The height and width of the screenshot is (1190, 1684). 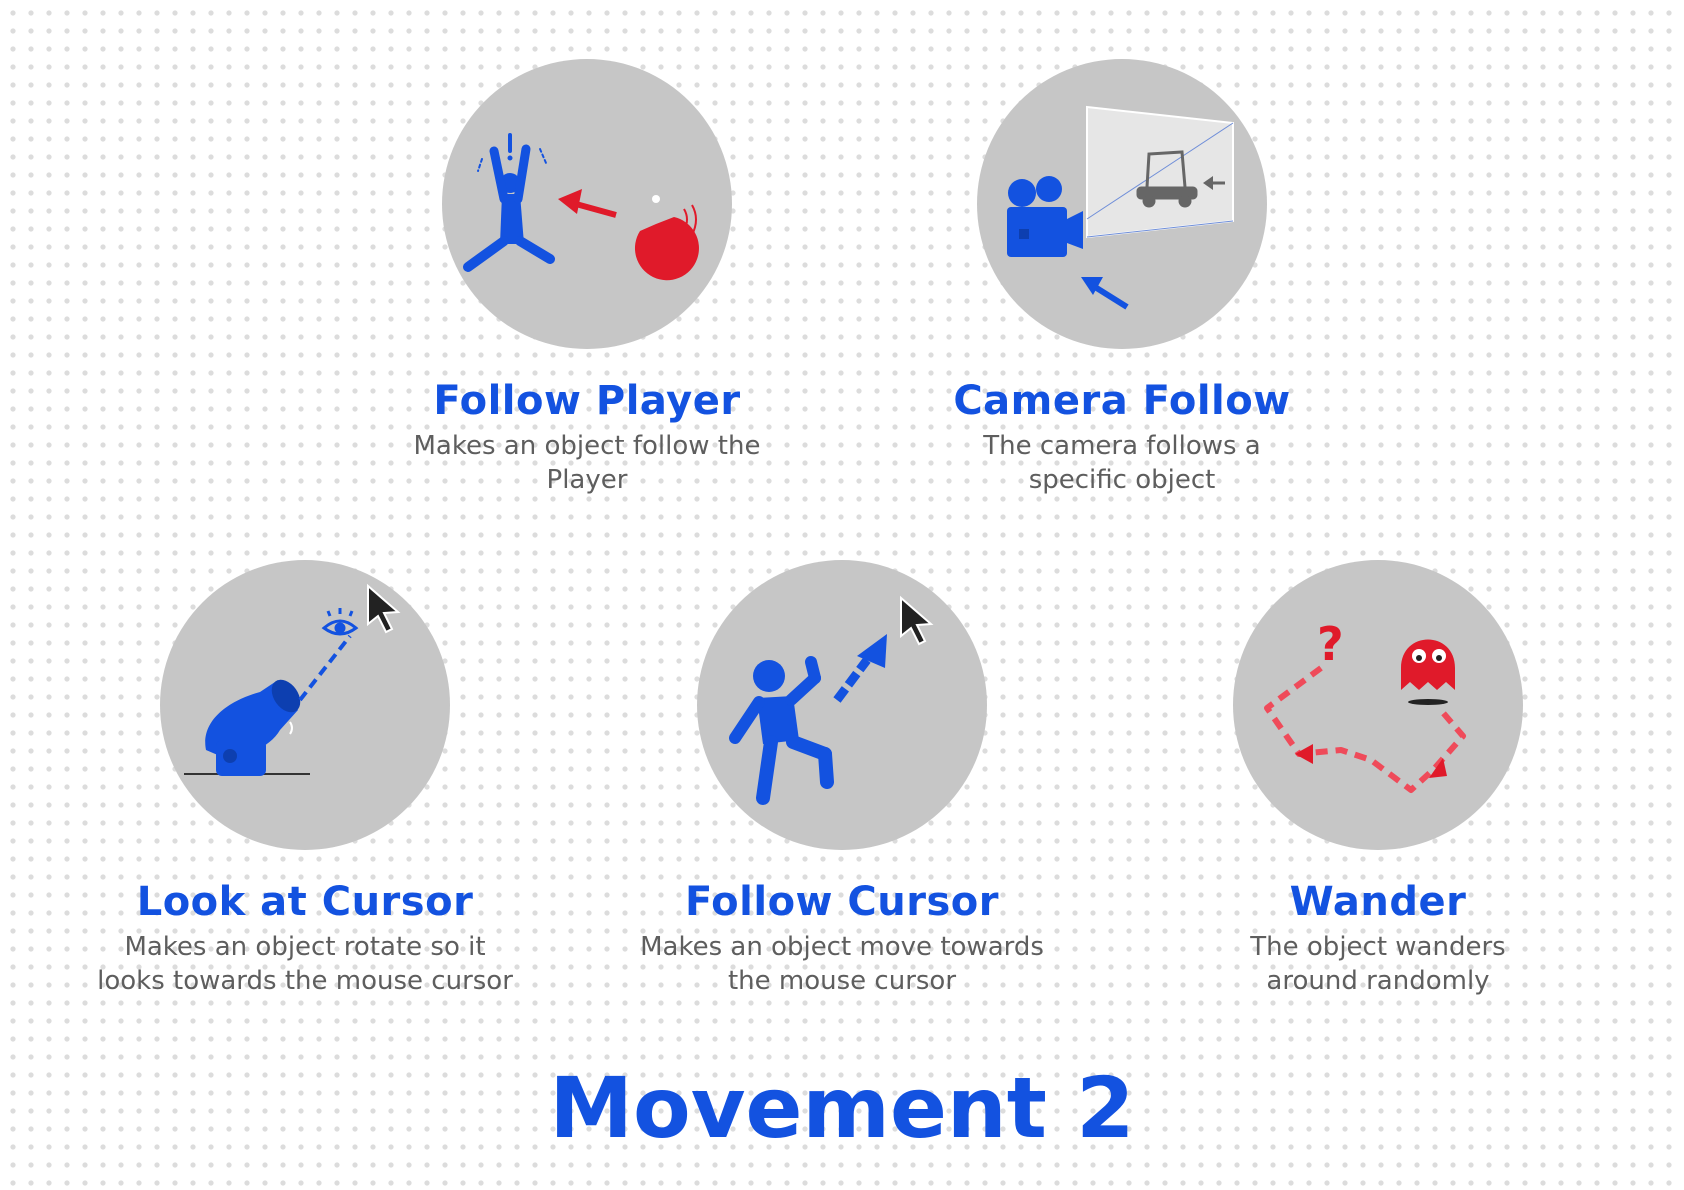 I want to click on card-description: The camera follows a specific object, so click(x=1122, y=463).